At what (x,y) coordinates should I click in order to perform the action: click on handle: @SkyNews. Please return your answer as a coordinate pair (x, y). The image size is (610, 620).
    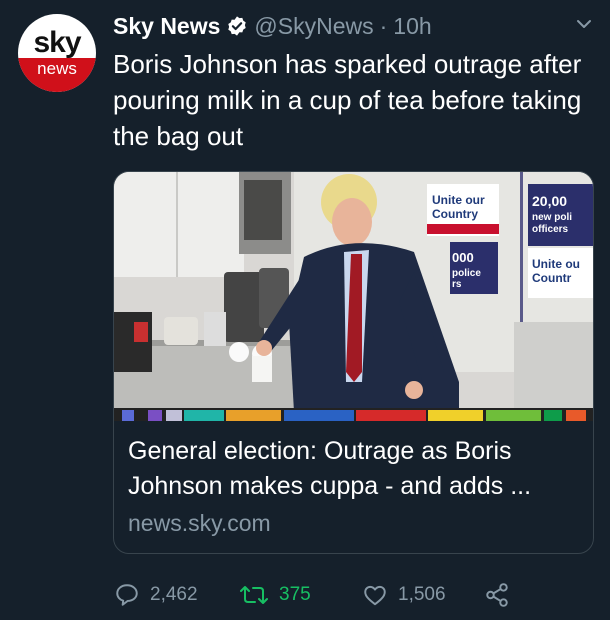
    Looking at the image, I should click on (313, 26).